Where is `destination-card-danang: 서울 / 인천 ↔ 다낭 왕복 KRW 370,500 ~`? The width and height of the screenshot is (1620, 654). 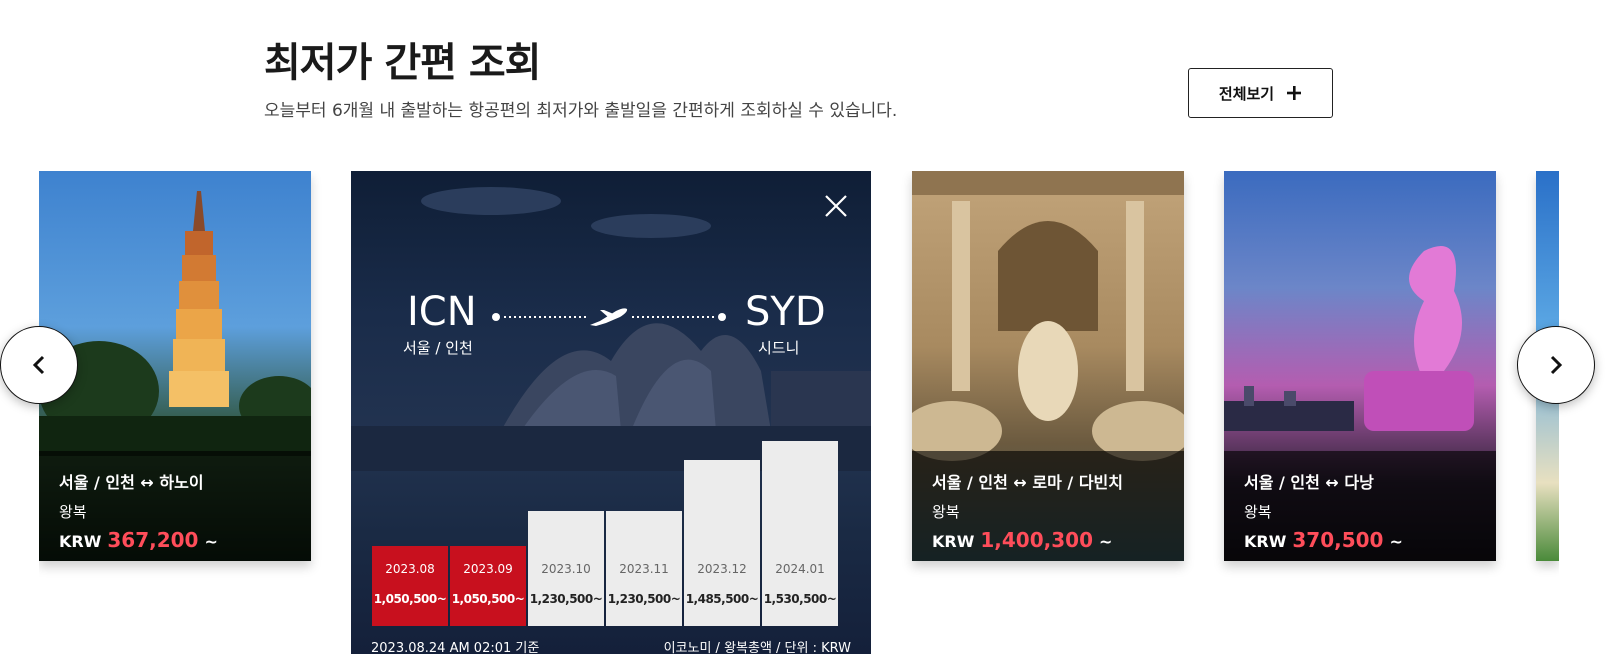
destination-card-danang: 서울 / 인천 ↔ 다낭 왕복 KRW 370,500 ~ is located at coordinates (1360, 366).